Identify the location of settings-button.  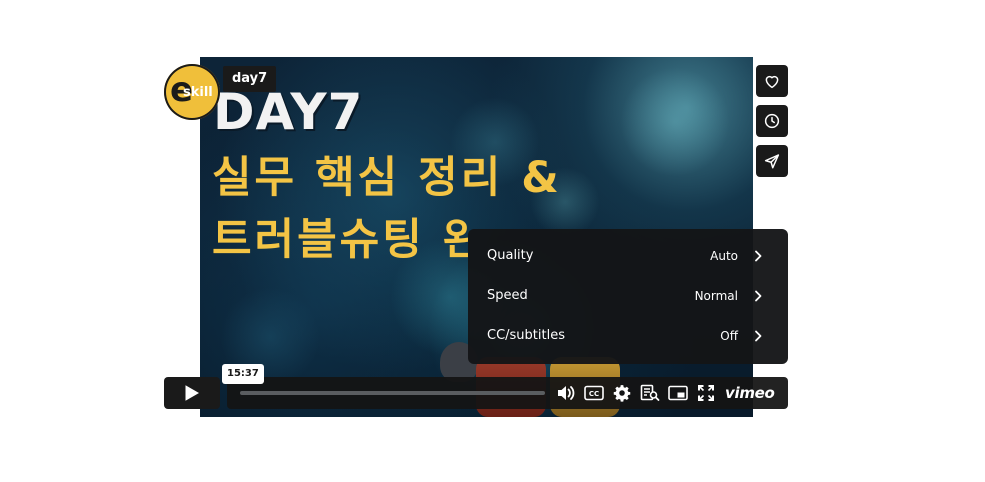
(622, 393).